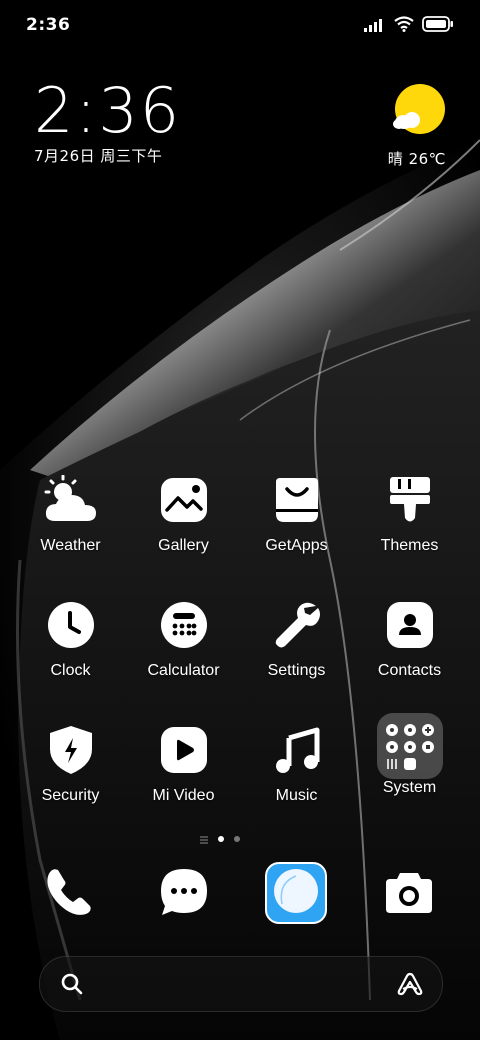 The image size is (480, 1040). Describe the element at coordinates (71, 500) in the screenshot. I see `weather-icon` at that location.